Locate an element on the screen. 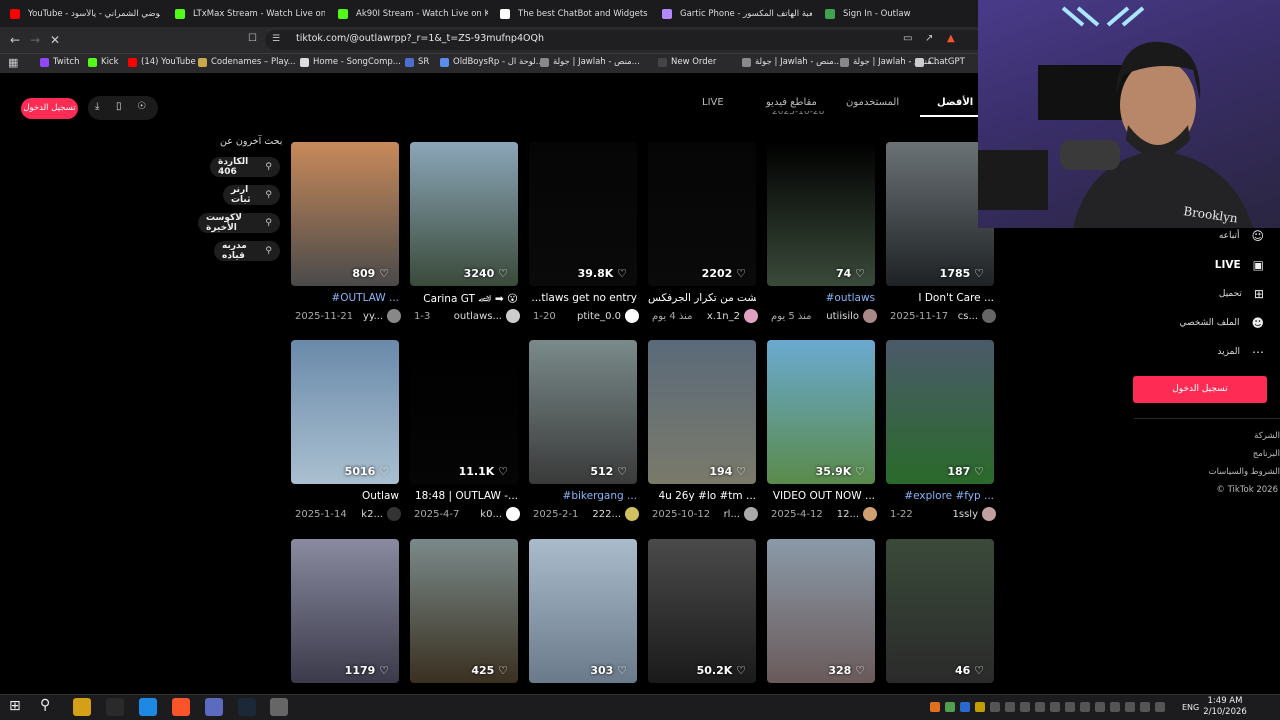  search-suggestion: الكاردة 406 ⚲ is located at coordinates (245, 167).